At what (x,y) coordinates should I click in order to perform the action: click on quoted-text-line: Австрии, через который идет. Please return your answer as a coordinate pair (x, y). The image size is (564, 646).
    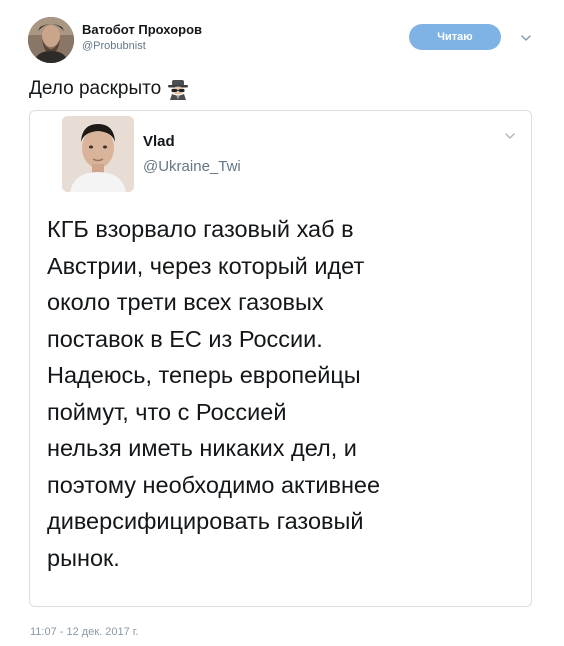
    Looking at the image, I should click on (206, 265).